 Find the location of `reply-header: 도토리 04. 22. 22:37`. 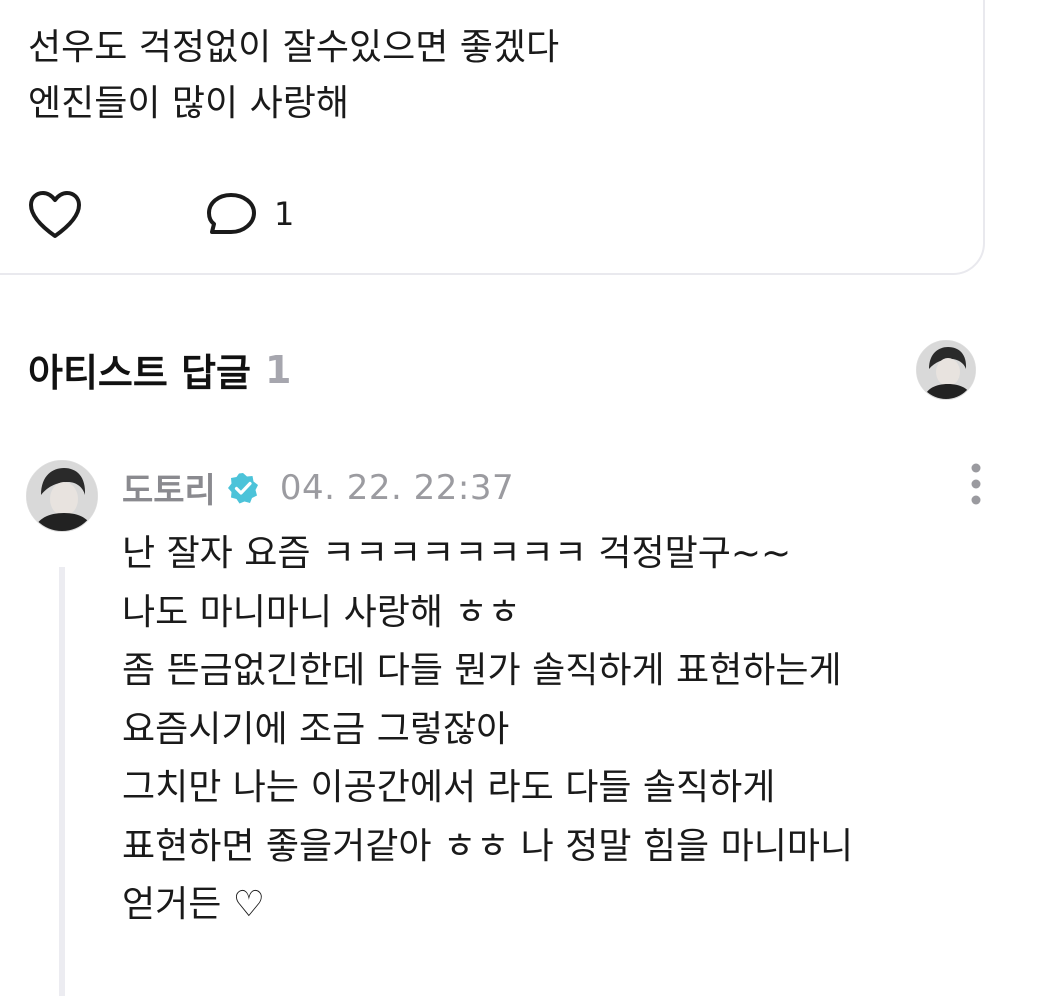

reply-header: 도토리 04. 22. 22:37 is located at coordinates (318, 487).